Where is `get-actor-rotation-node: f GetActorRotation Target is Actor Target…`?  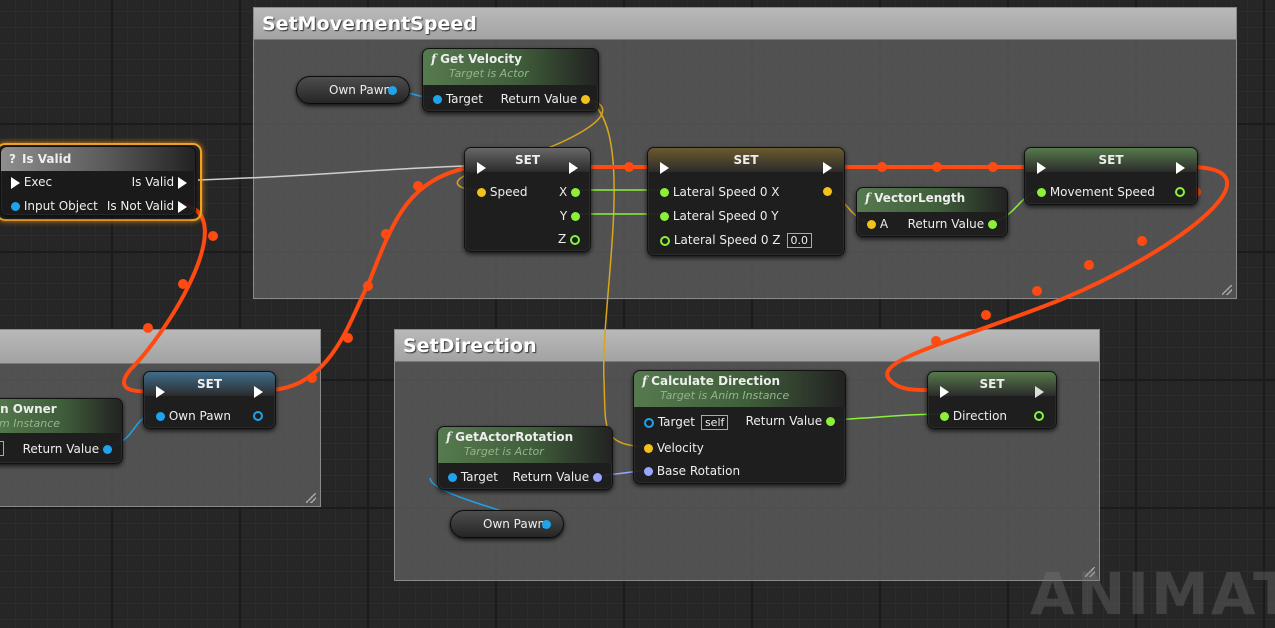
get-actor-rotation-node: f GetActorRotation Target is Actor Target… is located at coordinates (525, 458).